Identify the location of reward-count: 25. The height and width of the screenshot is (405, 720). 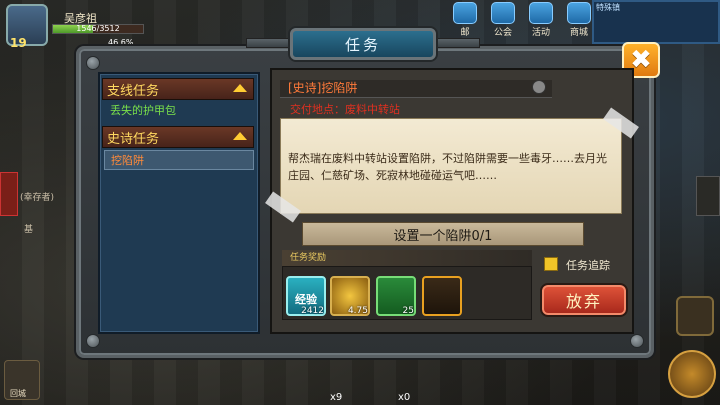
(408, 311).